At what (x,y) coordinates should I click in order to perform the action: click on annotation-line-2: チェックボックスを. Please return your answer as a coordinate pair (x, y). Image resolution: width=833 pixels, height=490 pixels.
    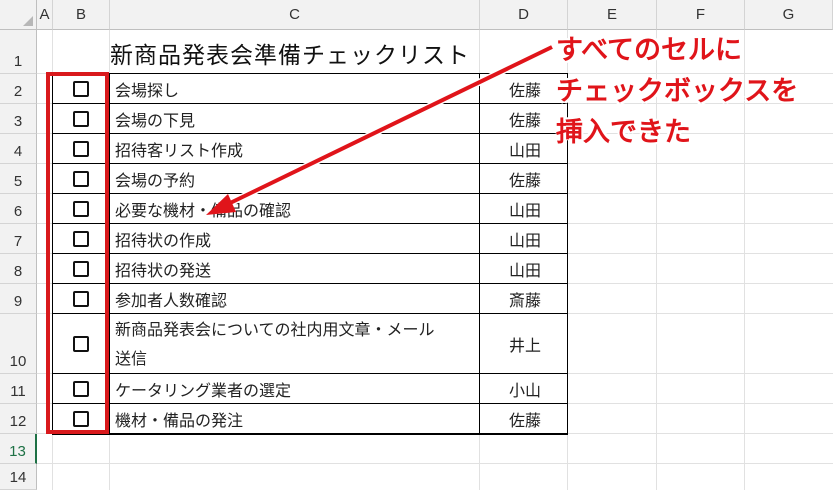
    Looking at the image, I should click on (677, 91).